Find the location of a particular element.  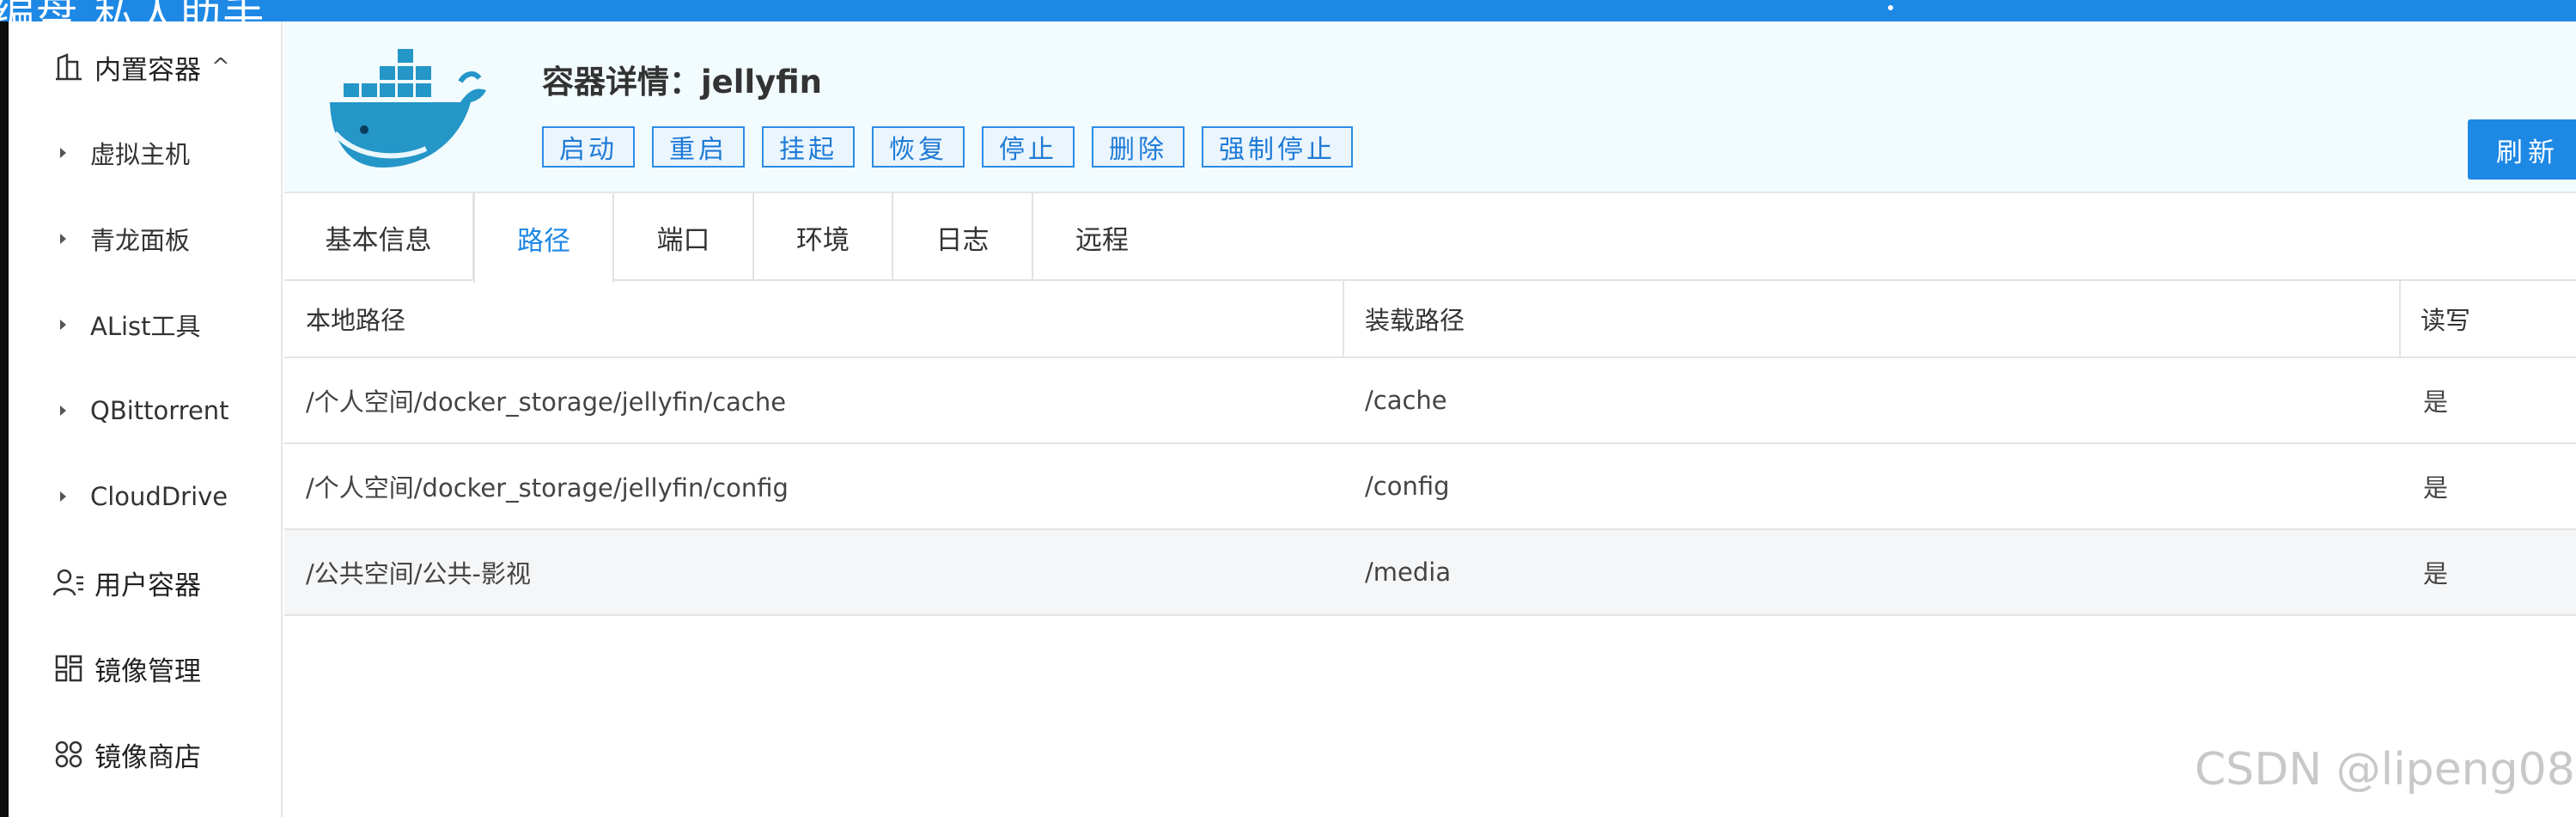

topbar-dot is located at coordinates (1890, 7).